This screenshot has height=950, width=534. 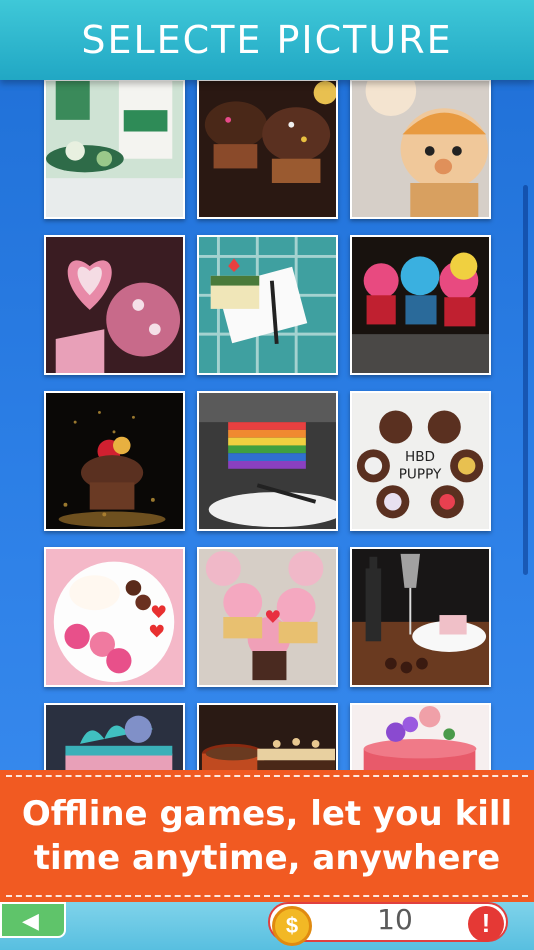 I want to click on back-arrow-icon: ◀, so click(x=30, y=920).